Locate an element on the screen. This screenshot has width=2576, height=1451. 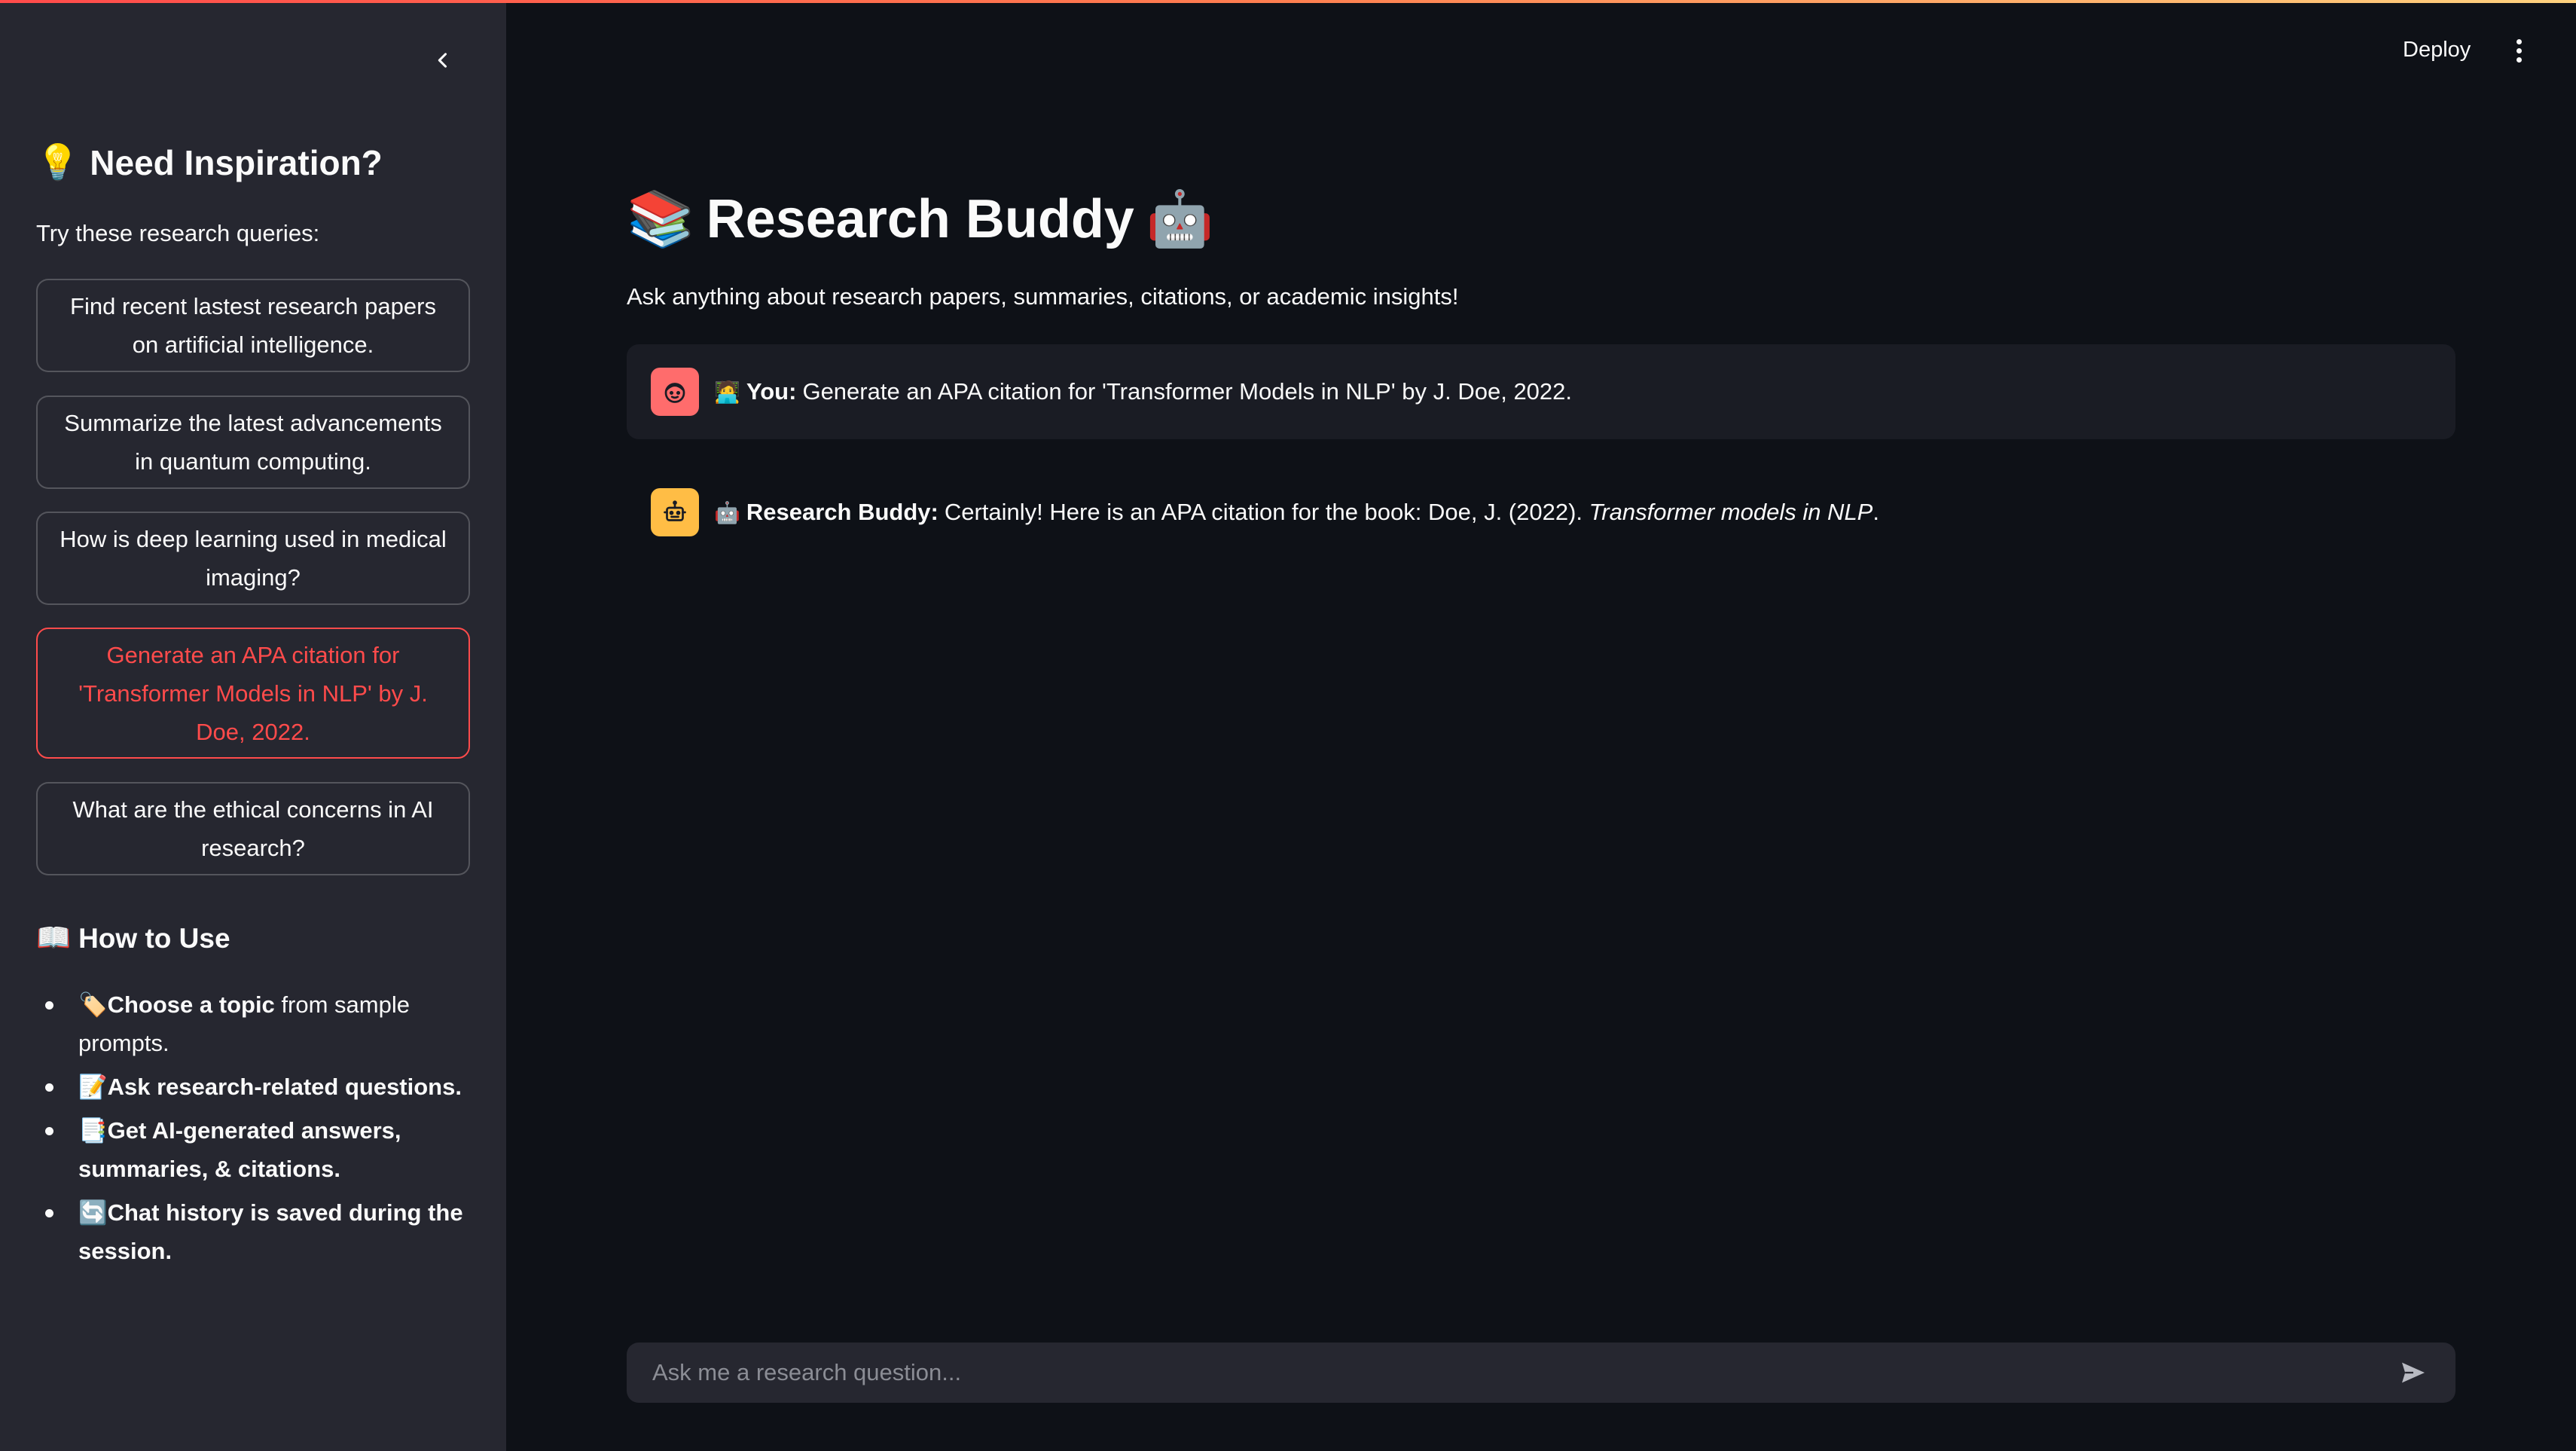
how-to-use-title: How to Use is located at coordinates (154, 938).